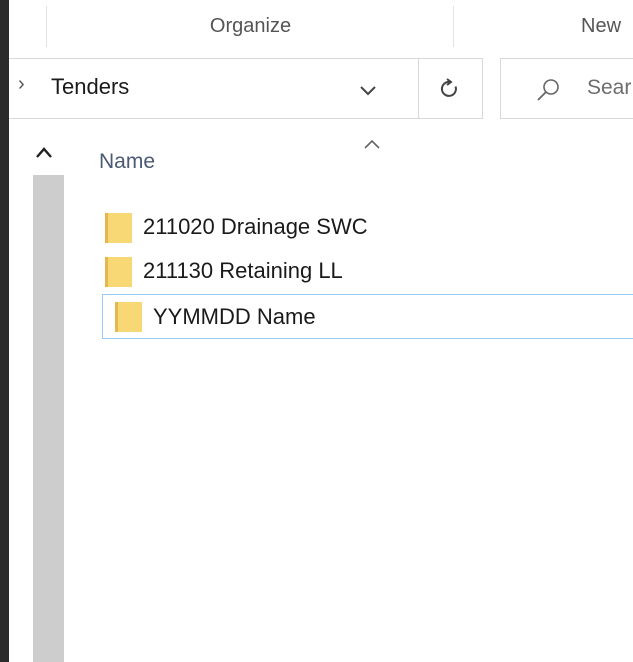 The height and width of the screenshot is (662, 633). What do you see at coordinates (368, 90) in the screenshot?
I see `chevron-down-icon` at bounding box center [368, 90].